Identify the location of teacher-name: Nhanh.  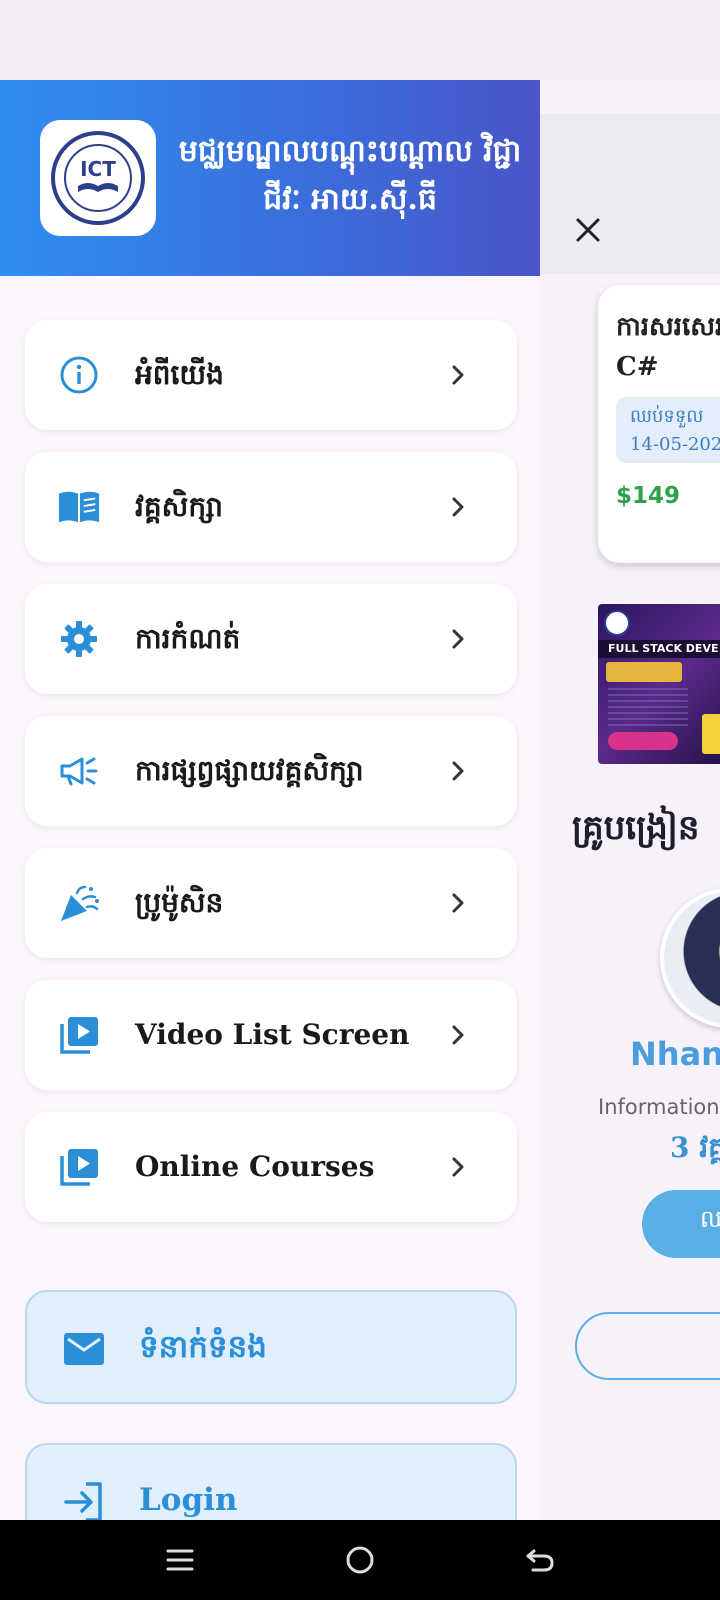
(675, 1054).